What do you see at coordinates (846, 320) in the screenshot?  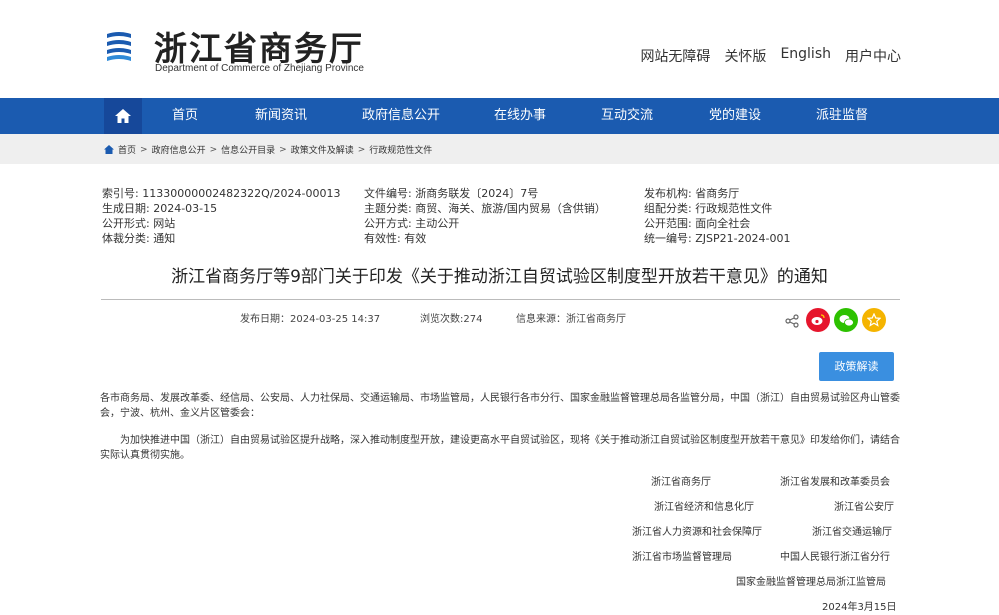 I see `wechat-icon` at bounding box center [846, 320].